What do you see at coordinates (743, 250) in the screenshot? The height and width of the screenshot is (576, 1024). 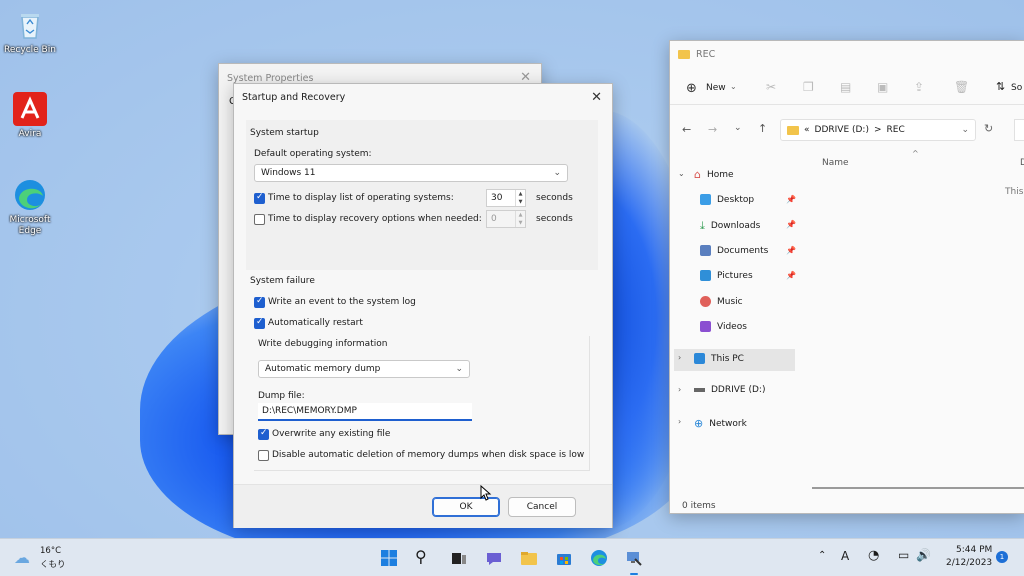 I see `nav-label: Documents` at bounding box center [743, 250].